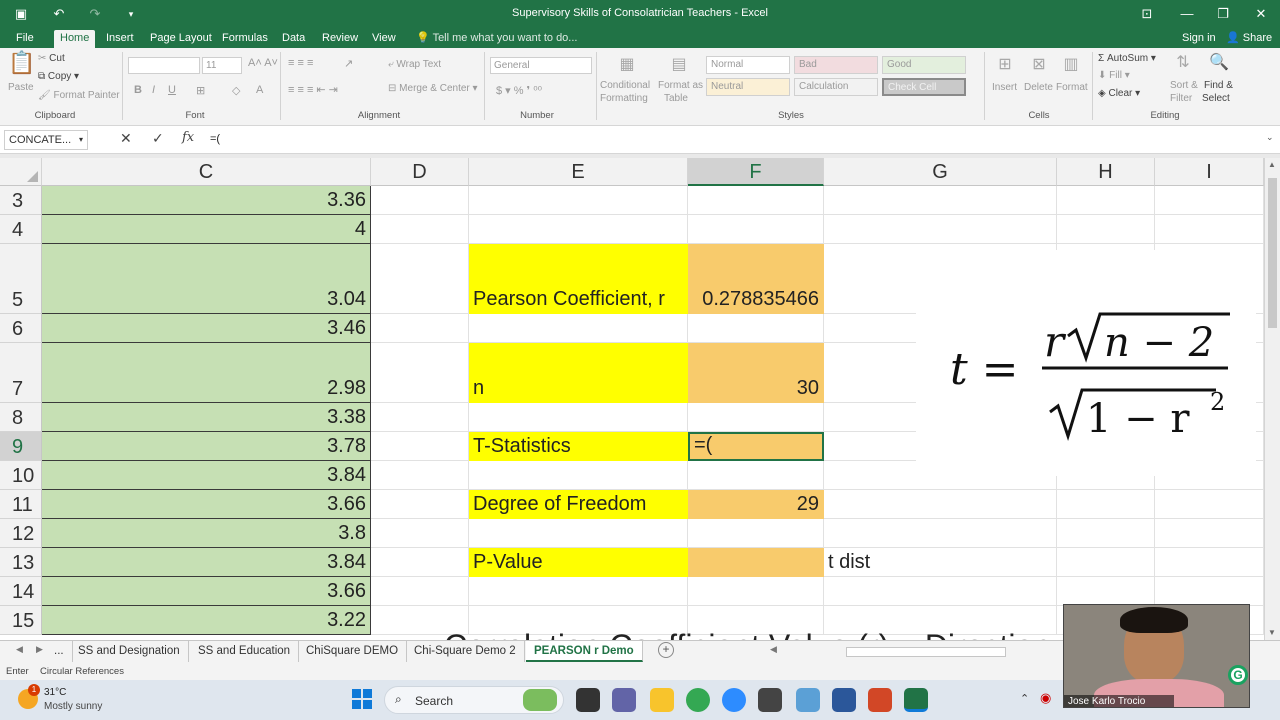  What do you see at coordinates (21, 504) in the screenshot?
I see `row-header: 11` at bounding box center [21, 504].